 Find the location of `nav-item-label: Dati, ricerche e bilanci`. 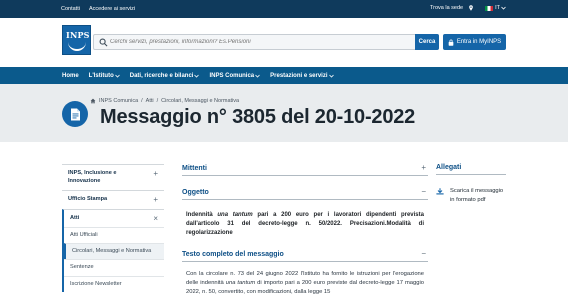

nav-item-label: Dati, ricerche e bilanci is located at coordinates (161, 75).